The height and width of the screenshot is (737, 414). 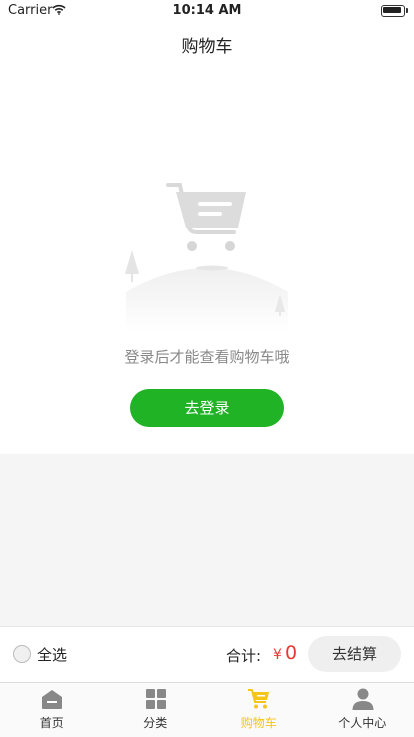 I want to click on user-icon, so click(x=363, y=699).